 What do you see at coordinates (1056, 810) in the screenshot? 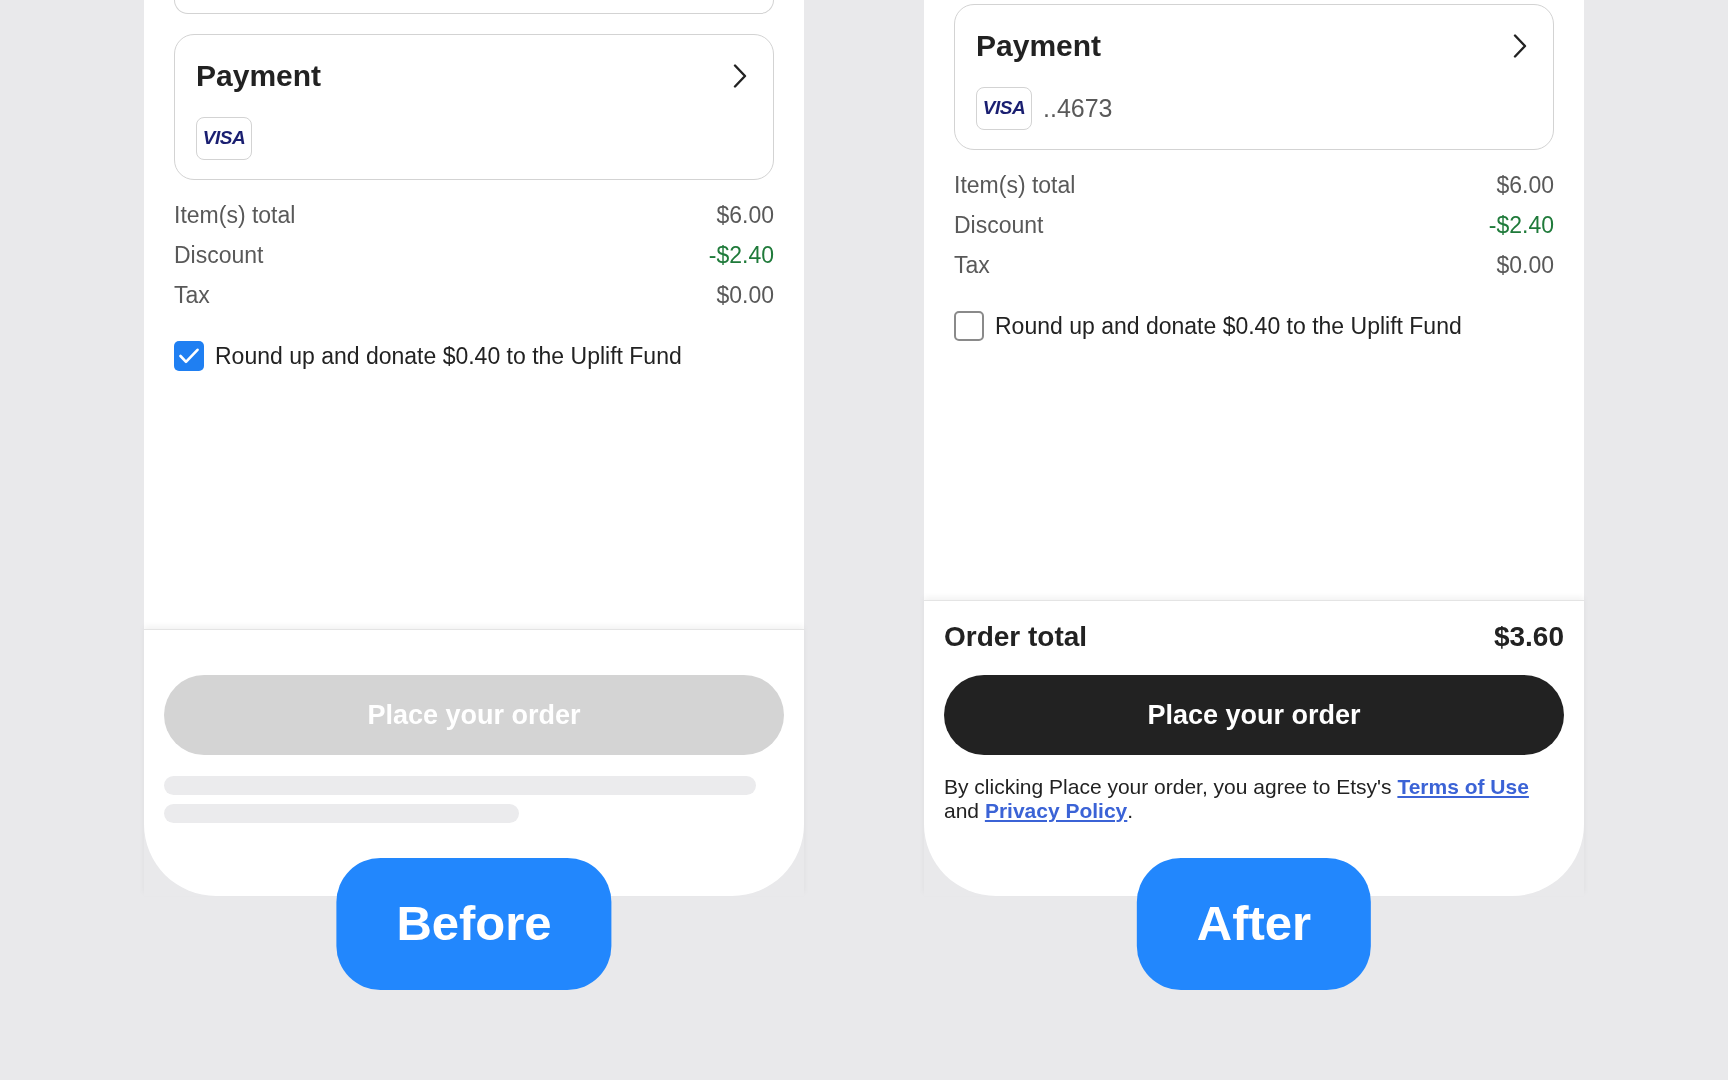
I see `legal-link: Privacy Policy` at bounding box center [1056, 810].